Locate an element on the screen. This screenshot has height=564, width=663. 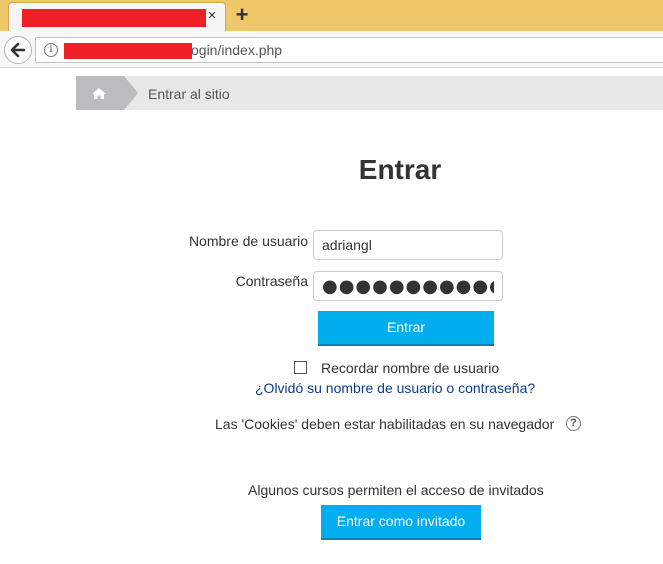
password-field is located at coordinates (408, 286).